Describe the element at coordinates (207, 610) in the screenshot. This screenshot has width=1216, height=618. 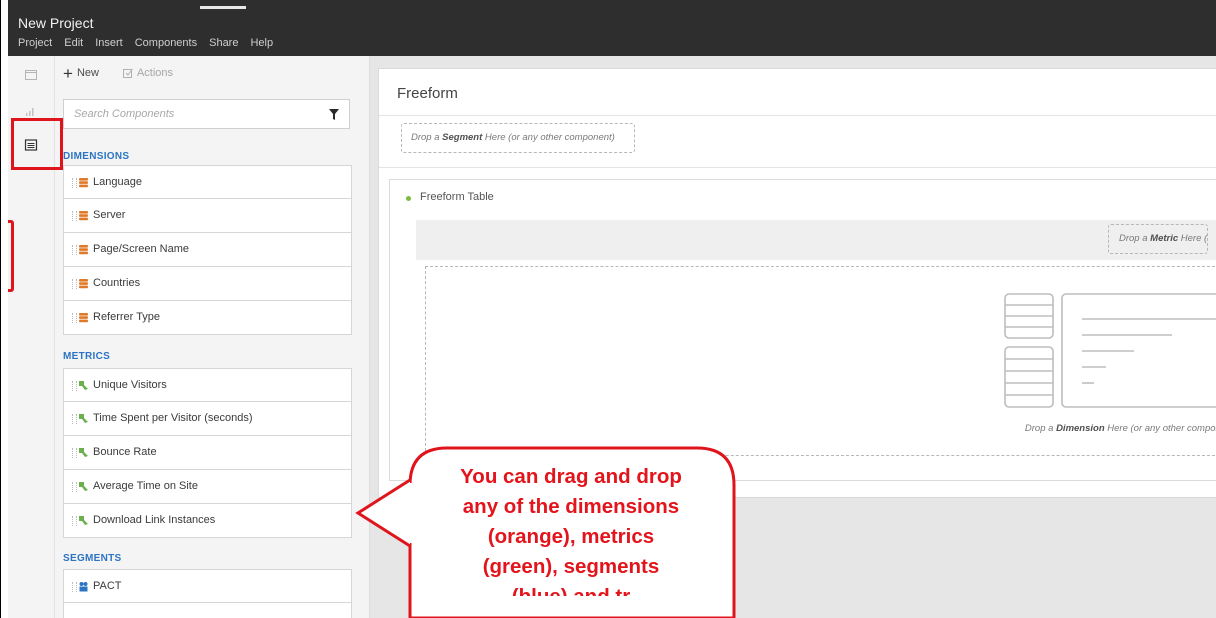
I see `segment-item-partial` at that location.